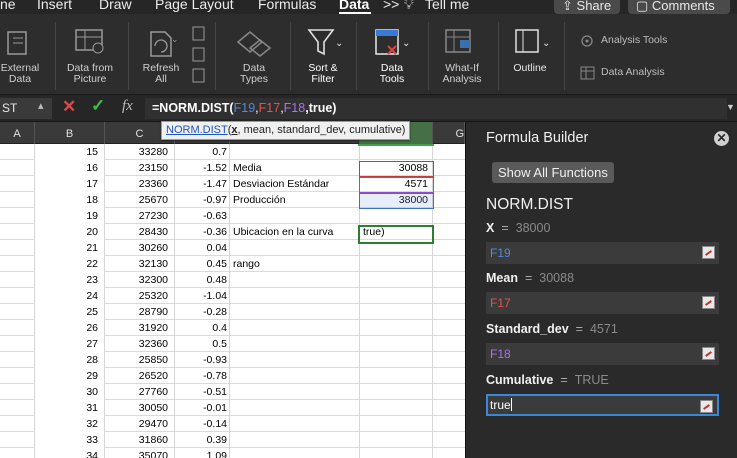 This screenshot has width=737, height=458. What do you see at coordinates (197, 130) in the screenshot?
I see `tooltip-function-link: NORM.DIST` at bounding box center [197, 130].